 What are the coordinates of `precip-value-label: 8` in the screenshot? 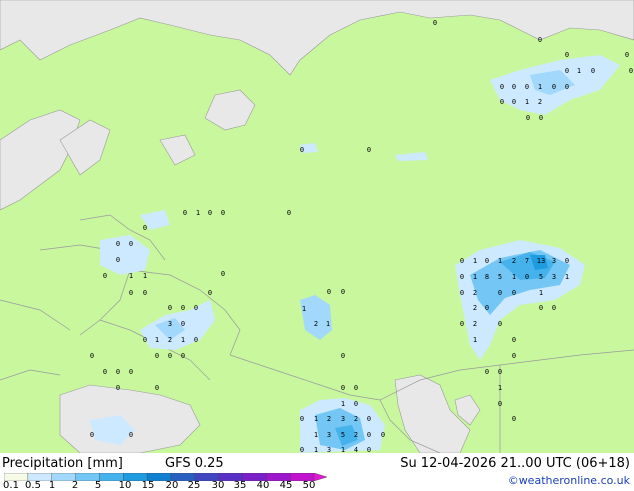 It's located at (487, 277).